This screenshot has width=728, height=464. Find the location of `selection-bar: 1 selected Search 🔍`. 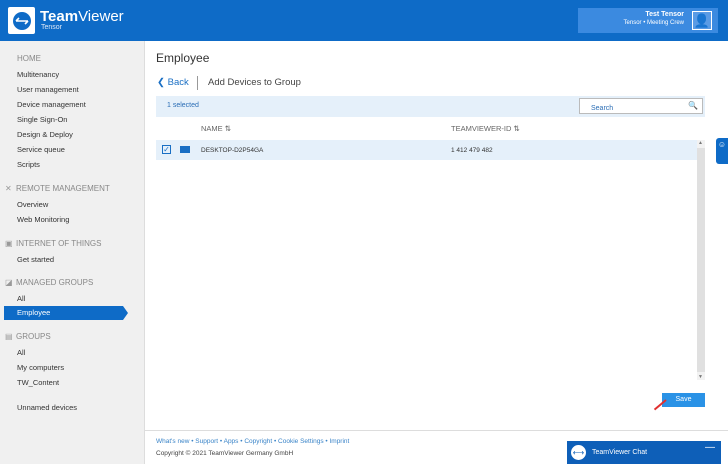

selection-bar: 1 selected Search 🔍 is located at coordinates (430, 106).